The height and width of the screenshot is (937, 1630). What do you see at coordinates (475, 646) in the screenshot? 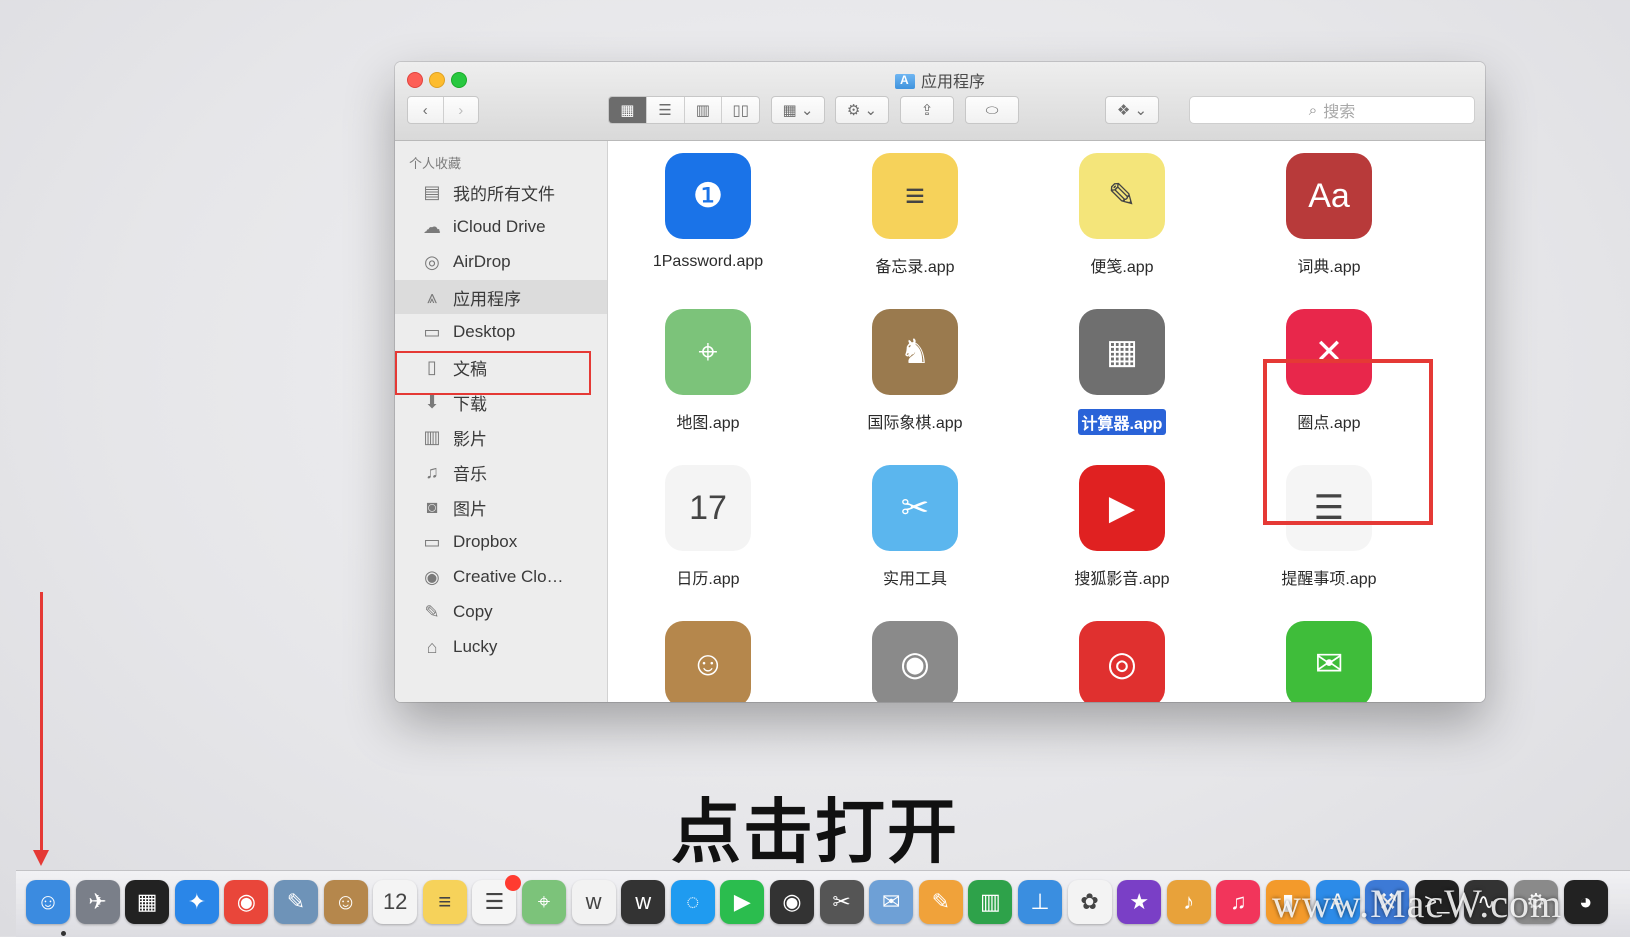
I see `sidebar-item-label: Lucky` at bounding box center [475, 646].